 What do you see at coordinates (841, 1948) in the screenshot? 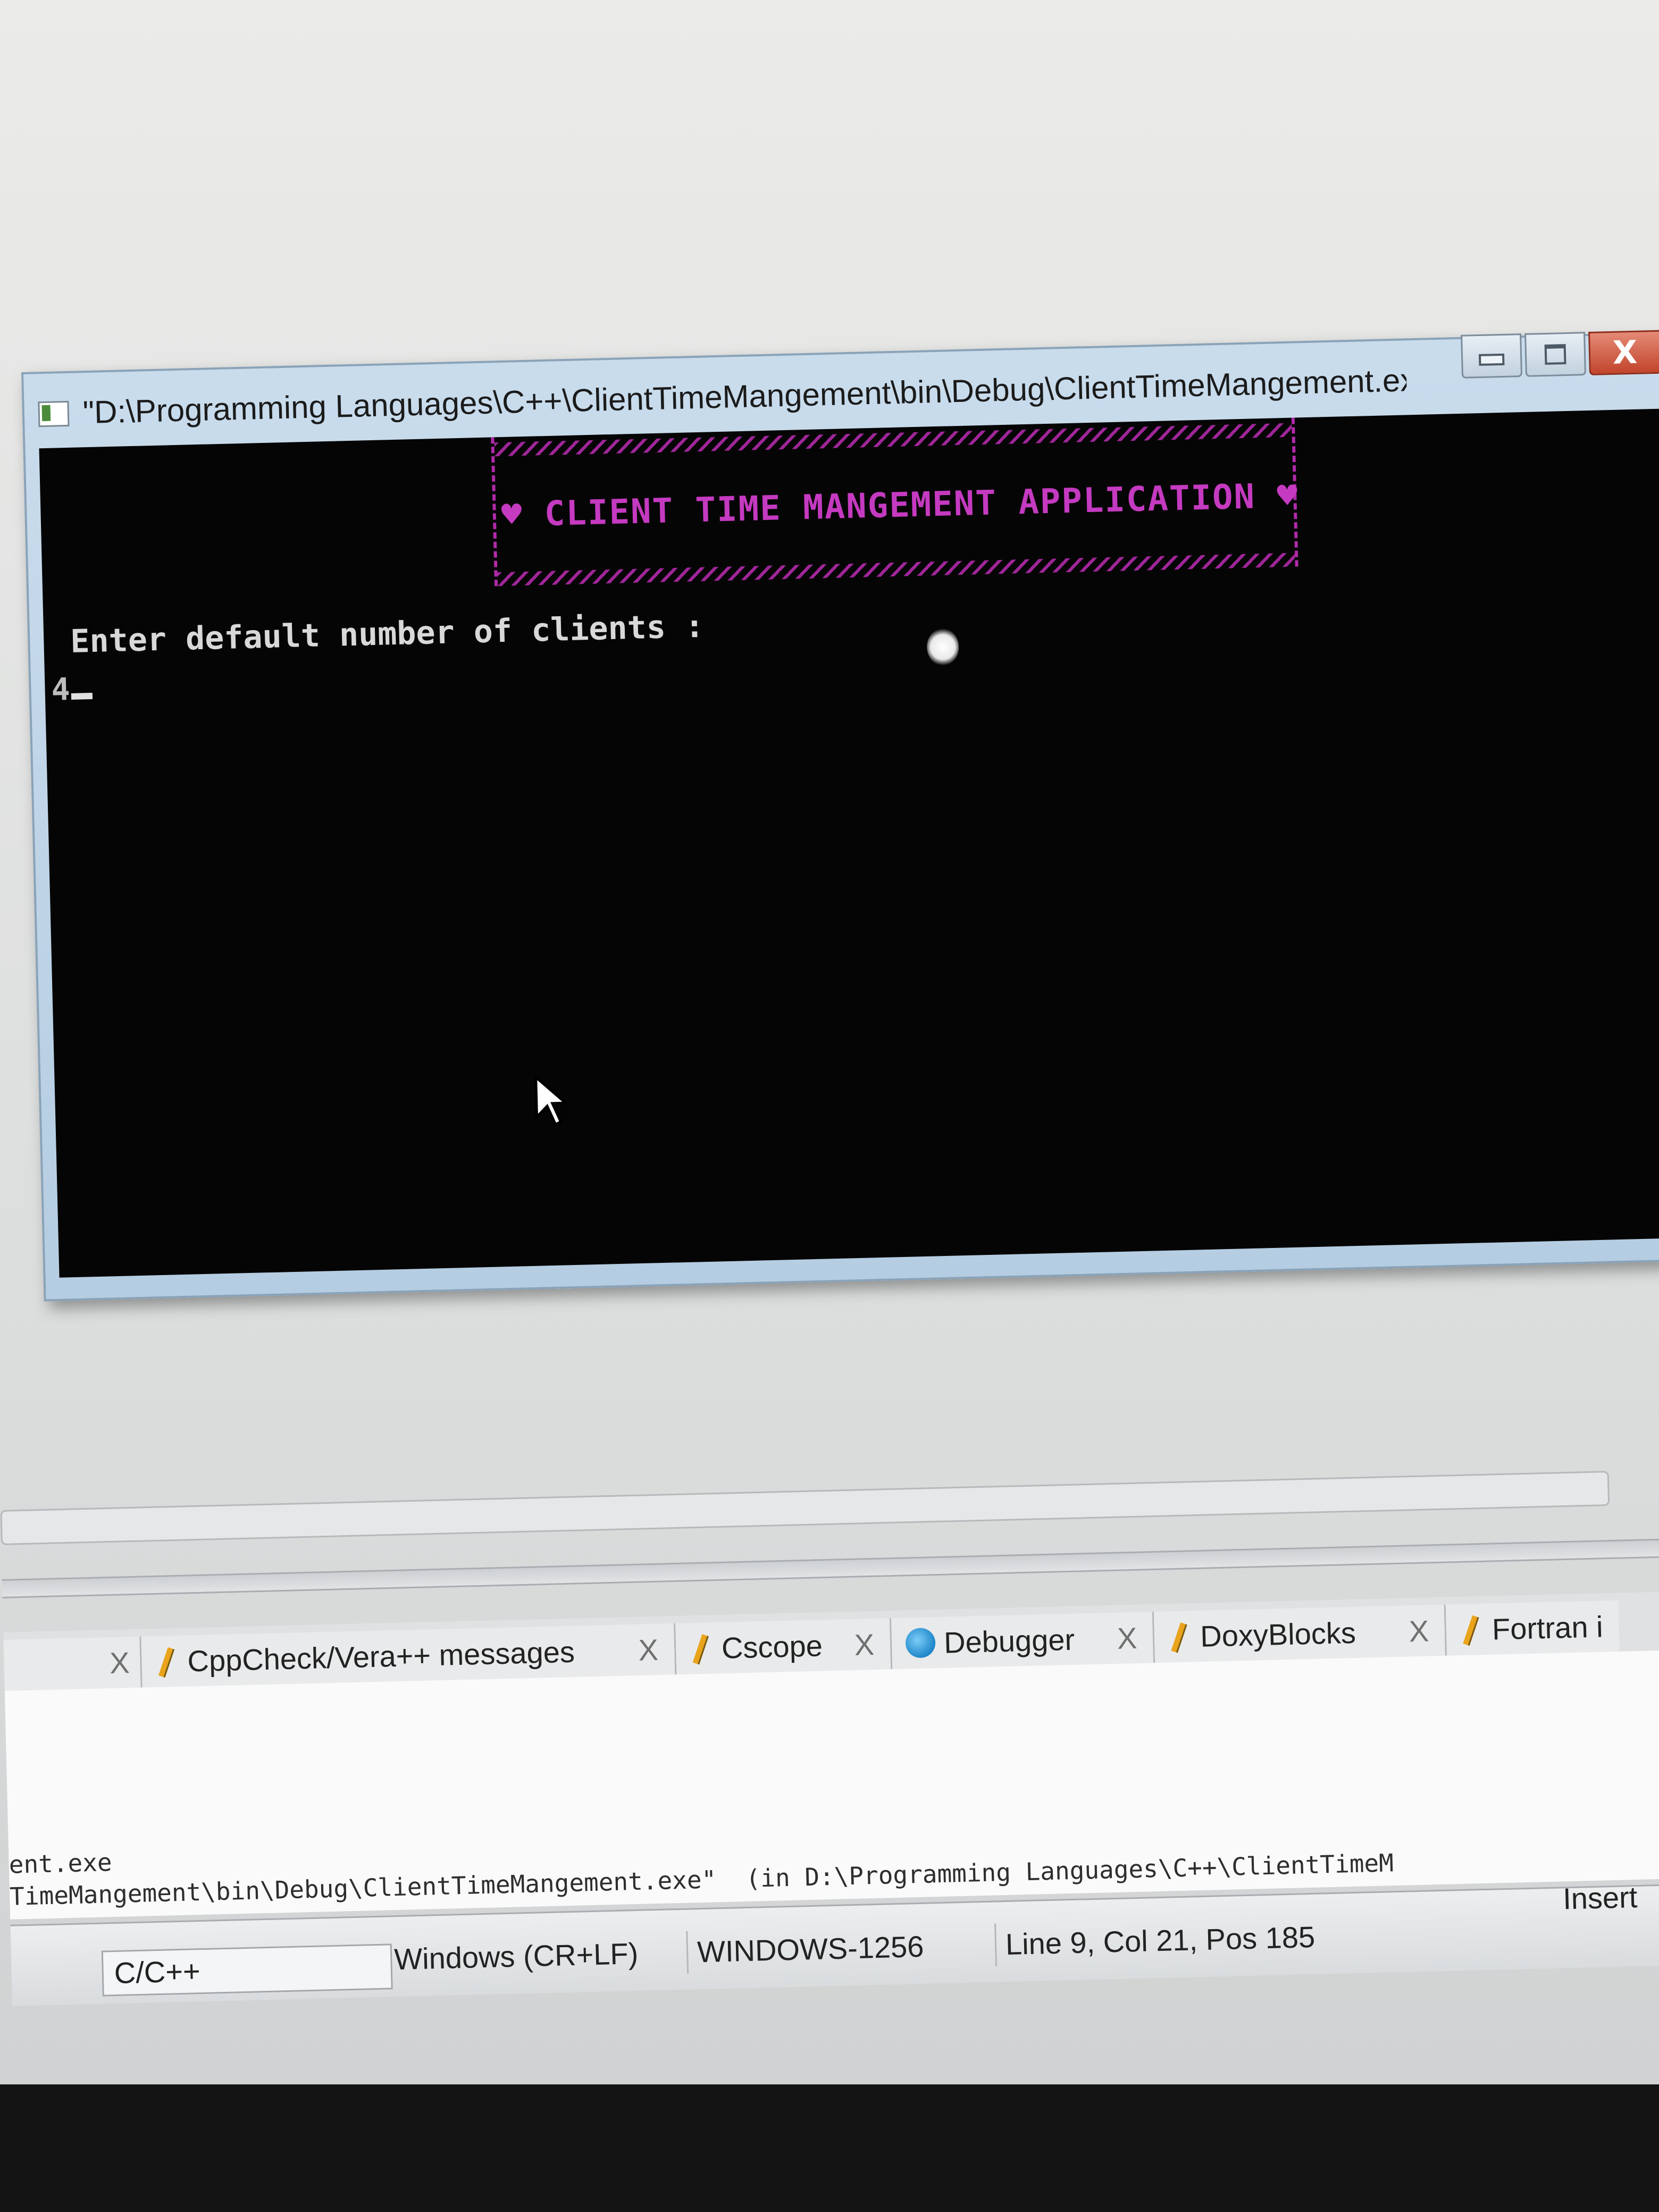
I see `status-encoding: WINDOWS-1256` at bounding box center [841, 1948].